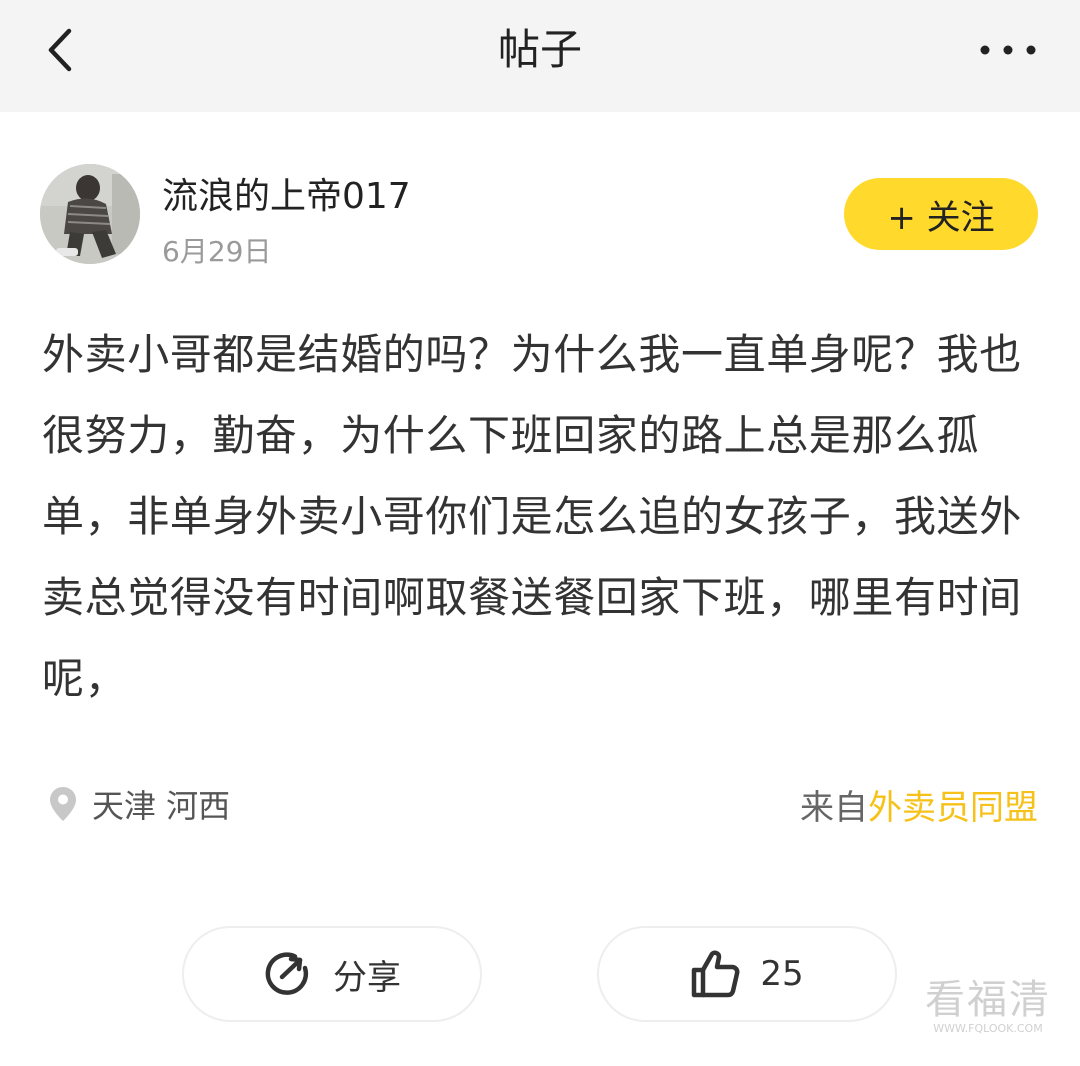 The width and height of the screenshot is (1080, 1066). I want to click on page-title: 帖子, so click(539, 49).